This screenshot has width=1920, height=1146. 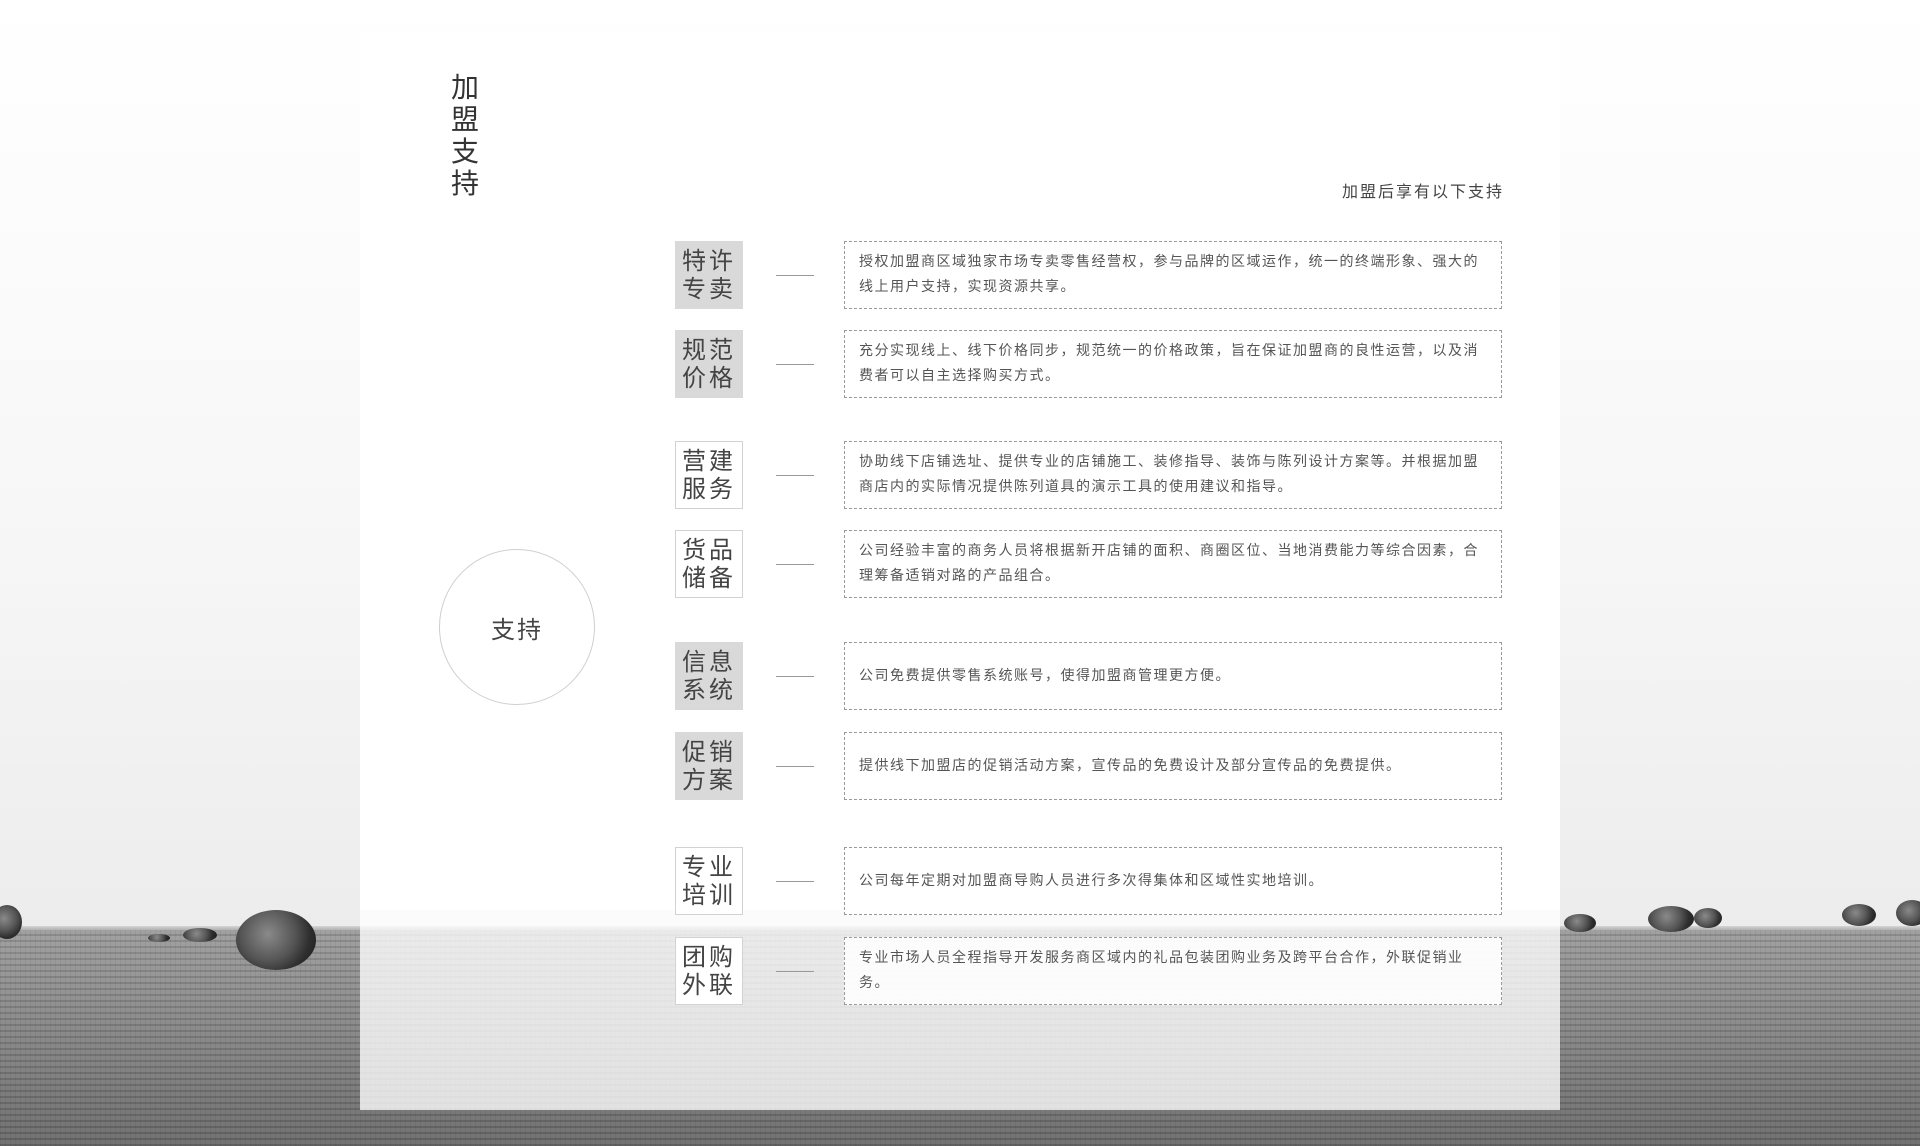 I want to click on support-tag-line: 培训, so click(x=709, y=895).